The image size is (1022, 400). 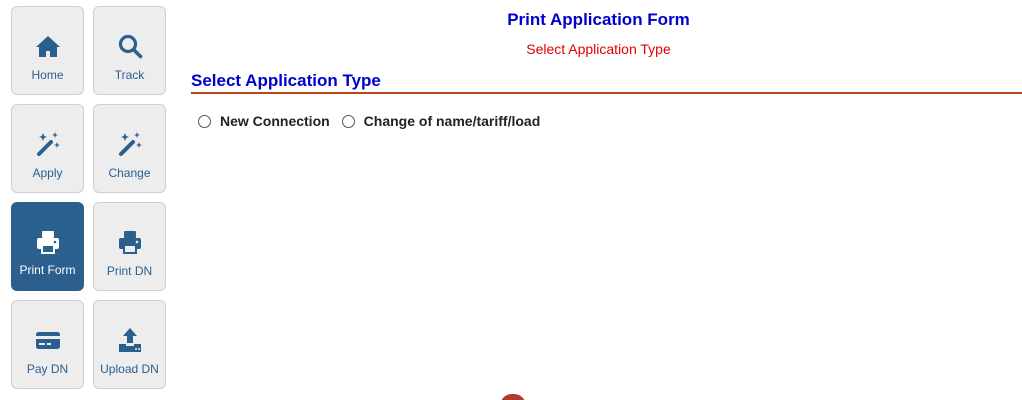 I want to click on home-icon, so click(x=47, y=46).